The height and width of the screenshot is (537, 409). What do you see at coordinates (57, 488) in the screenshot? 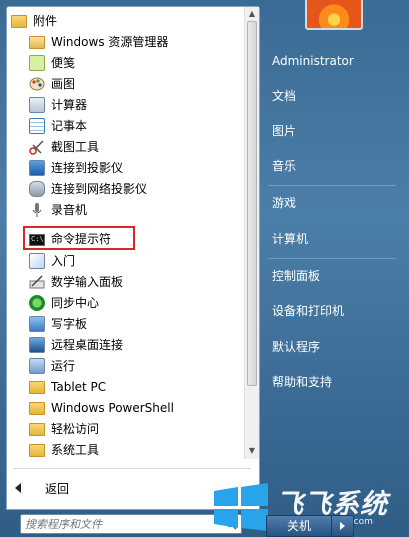
I see `back-label: 返回` at bounding box center [57, 488].